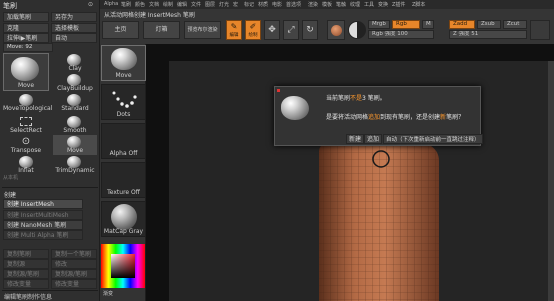  Describe the element at coordinates (355, 4) in the screenshot. I see `menu-texture: 纹理` at that location.